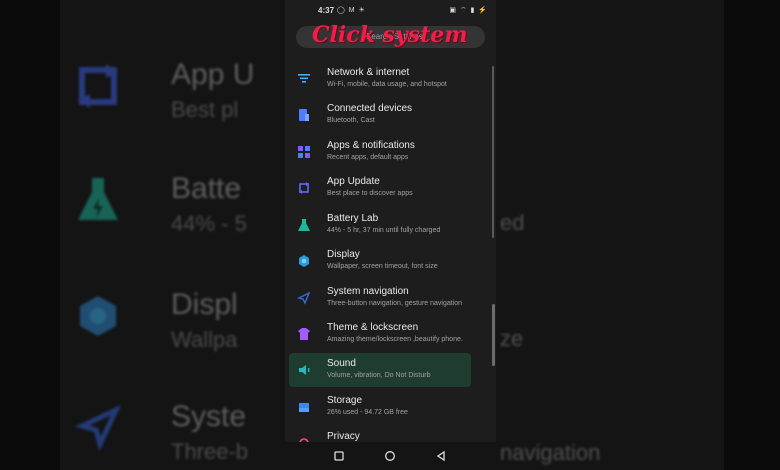 The width and height of the screenshot is (780, 470). Describe the element at coordinates (380, 115) in the screenshot. I see `settings-item-connected-devices: Connected devices Bluetooth, Cast` at that location.